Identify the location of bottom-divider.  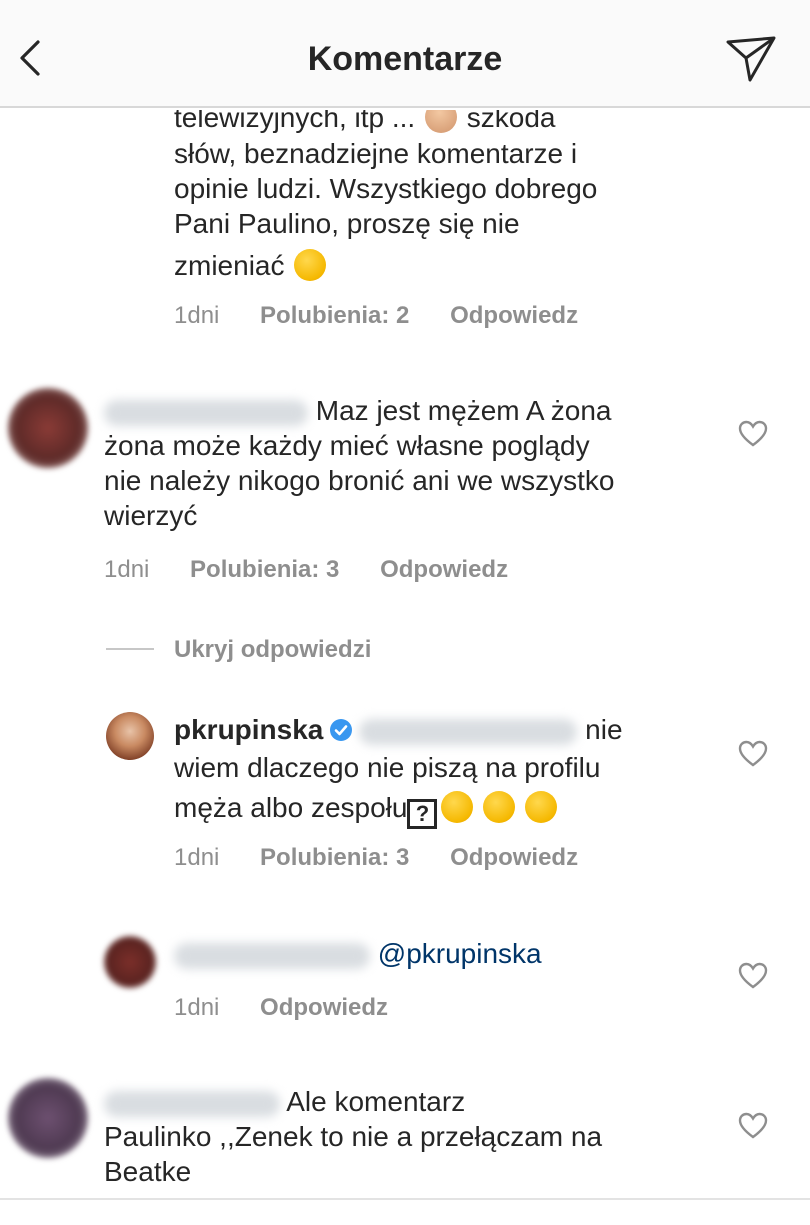
(405, 1199).